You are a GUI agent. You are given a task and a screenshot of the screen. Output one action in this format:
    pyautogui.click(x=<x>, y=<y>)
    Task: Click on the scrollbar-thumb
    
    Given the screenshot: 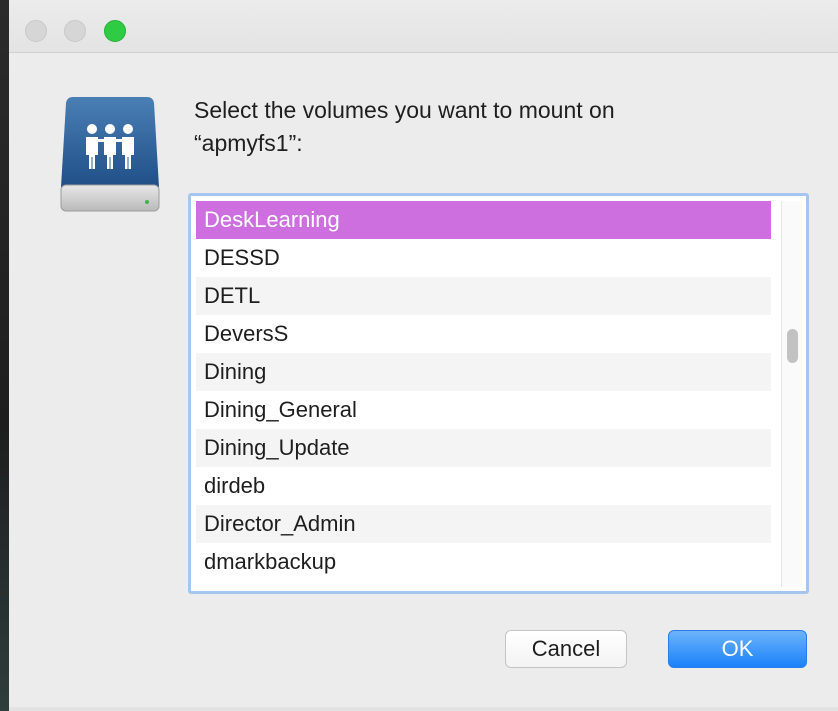 What is the action you would take?
    pyautogui.click(x=792, y=346)
    